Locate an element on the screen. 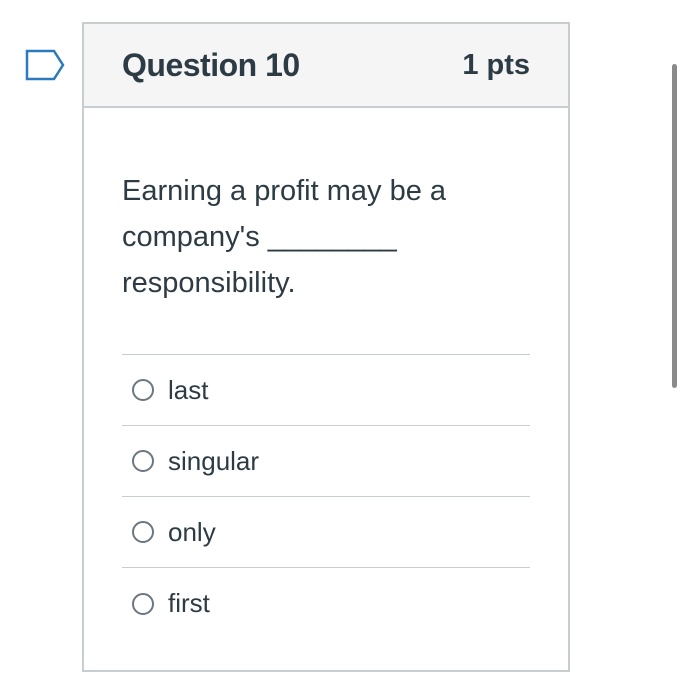 The width and height of the screenshot is (682, 700). question-header: Question 10 1 pts is located at coordinates (326, 66).